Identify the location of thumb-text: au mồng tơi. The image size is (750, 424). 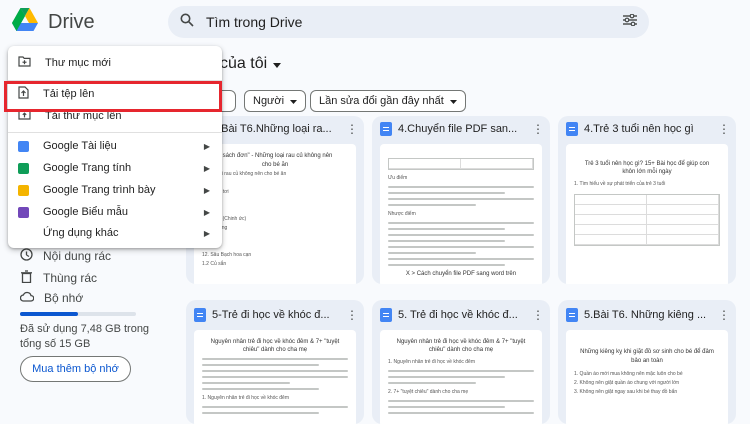
(215, 192).